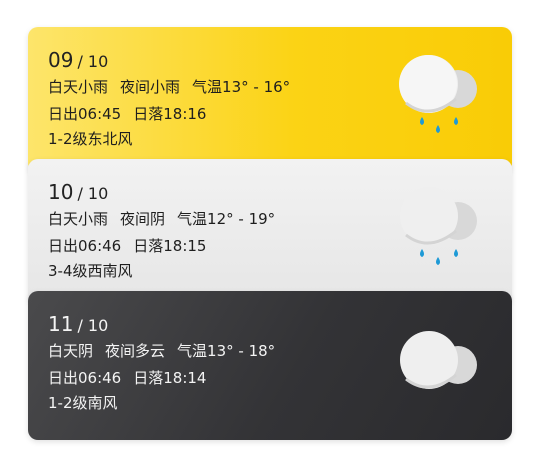  What do you see at coordinates (61, 324) in the screenshot?
I see `card-day: 11` at bounding box center [61, 324].